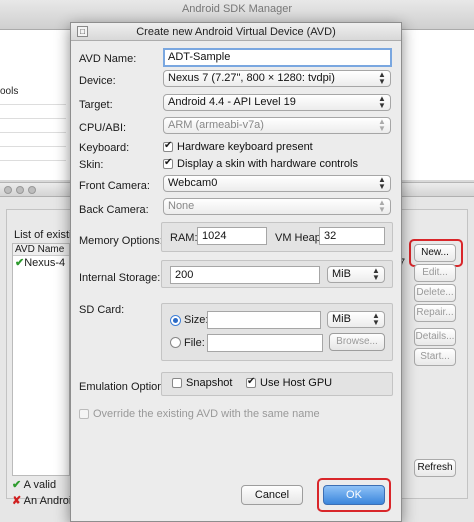 This screenshot has height=522, width=474. Describe the element at coordinates (40, 485) in the screenshot. I see `legend-valid-text: A valid` at that location.